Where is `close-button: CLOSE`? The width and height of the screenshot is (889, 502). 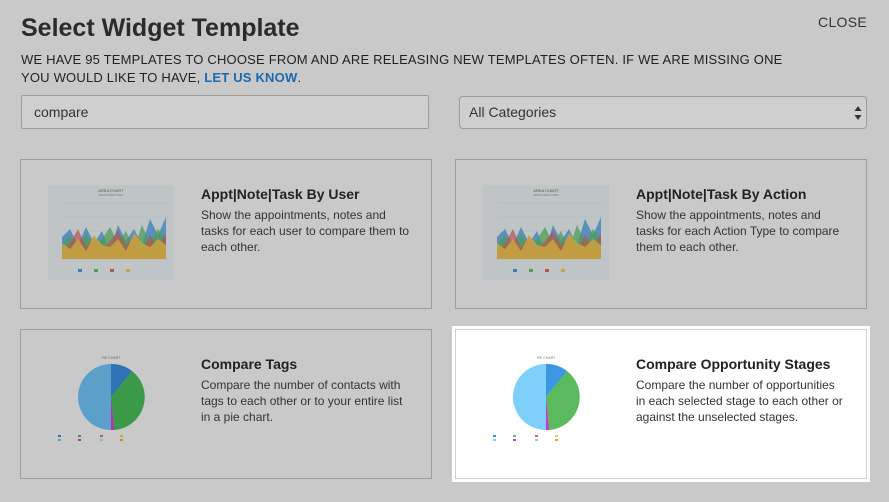
close-button: CLOSE is located at coordinates (842, 22).